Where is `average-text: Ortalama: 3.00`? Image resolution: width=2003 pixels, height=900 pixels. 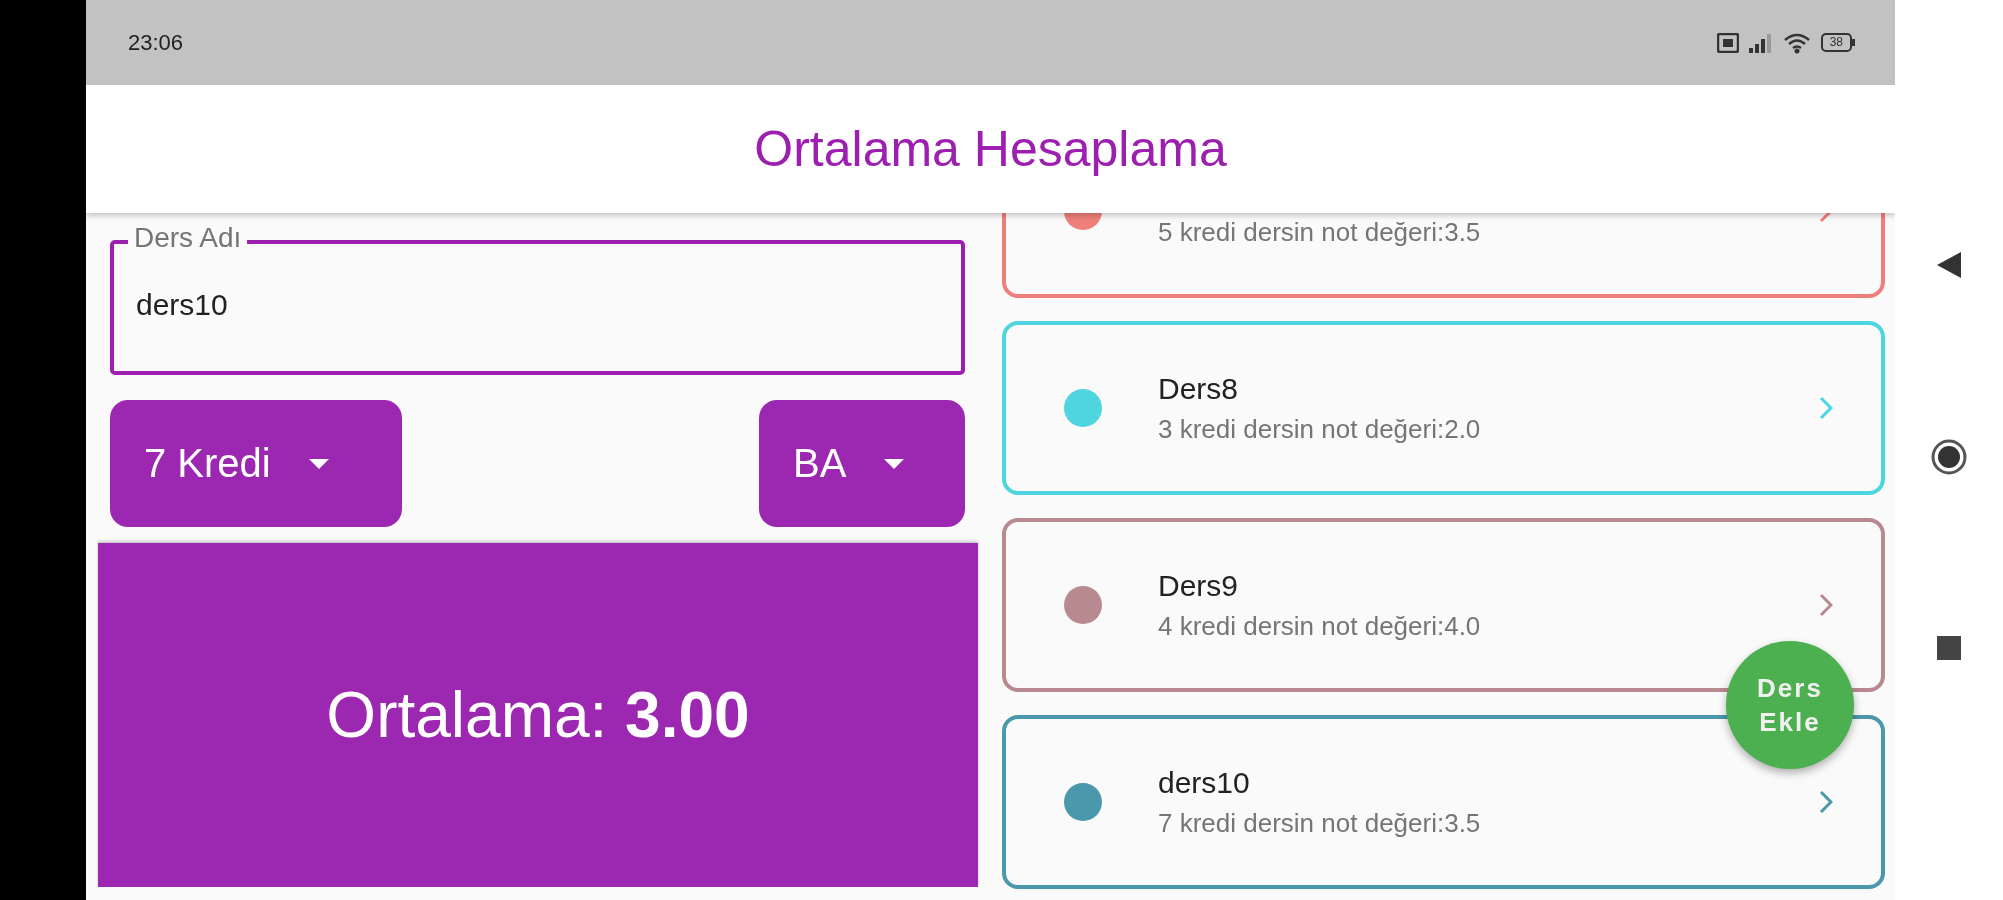
average-text: Ortalama: 3.00 is located at coordinates (538, 715).